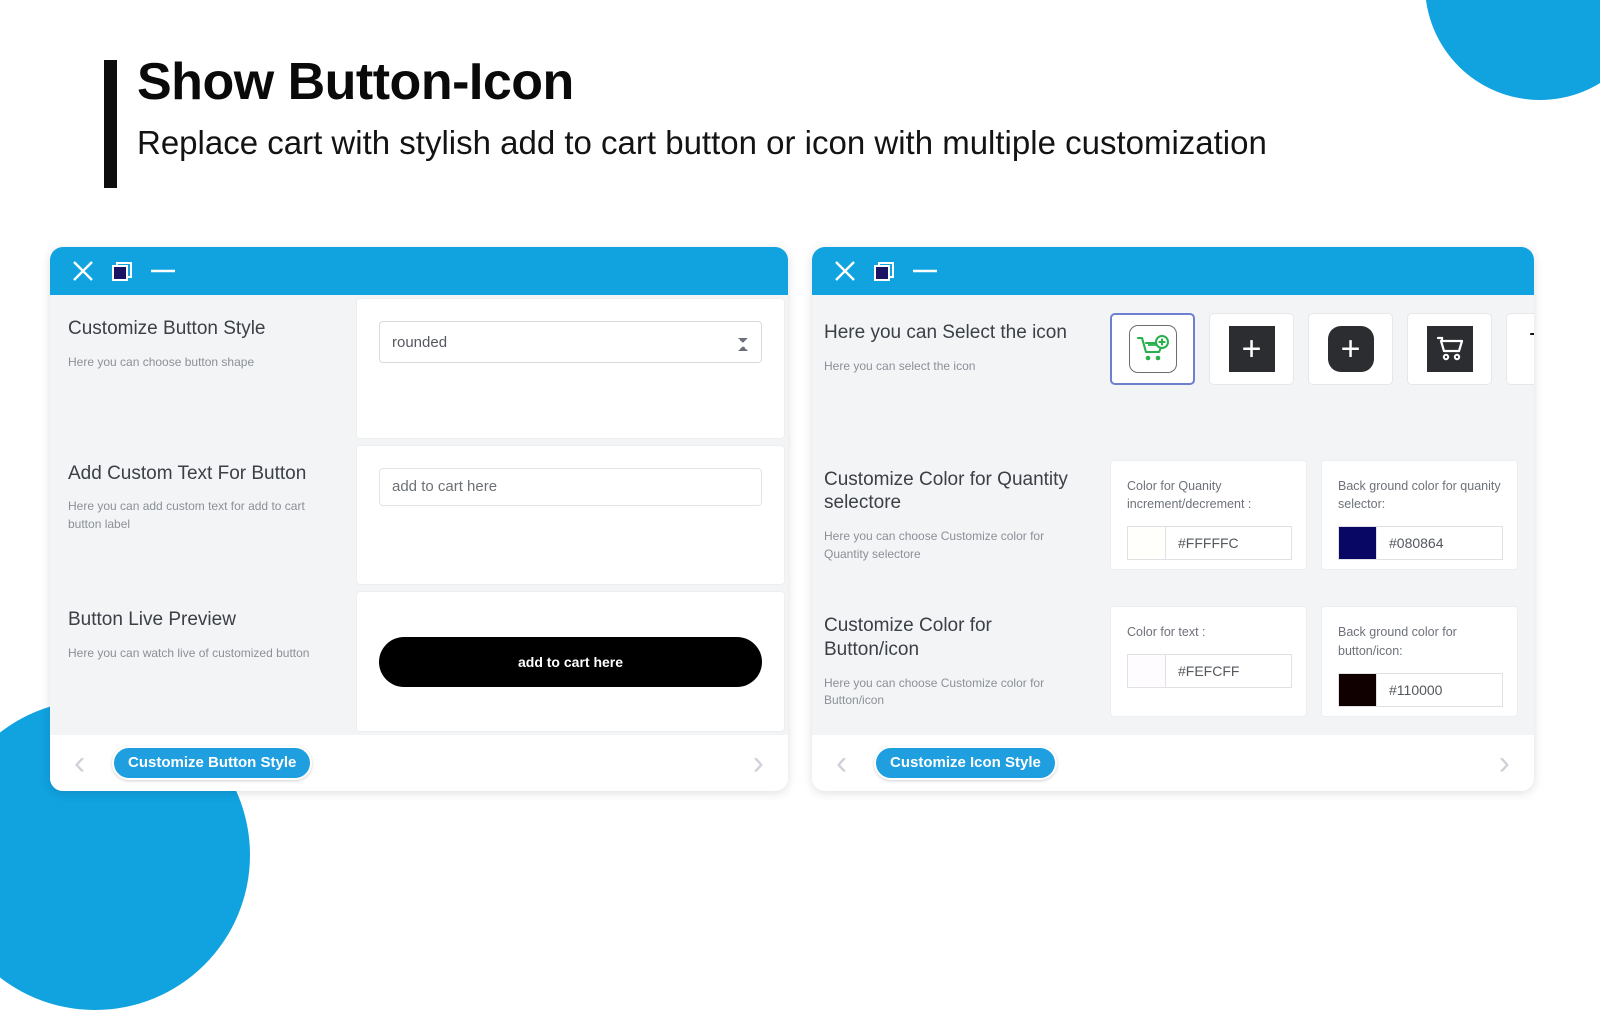 The width and height of the screenshot is (1600, 1010). I want to click on color-field-label: Back ground color for quanity selector:, so click(1419, 495).